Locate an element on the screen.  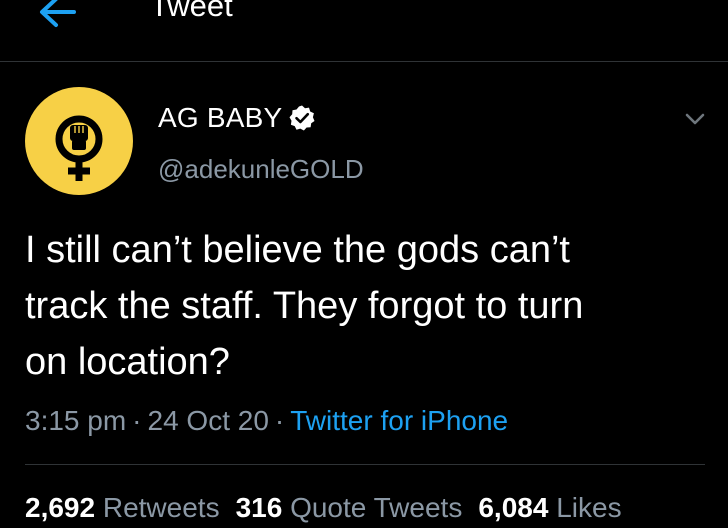
tweet-metadata: 3:15 pm · 24 Oct 20 · Twitter for iPhone is located at coordinates (266, 421).